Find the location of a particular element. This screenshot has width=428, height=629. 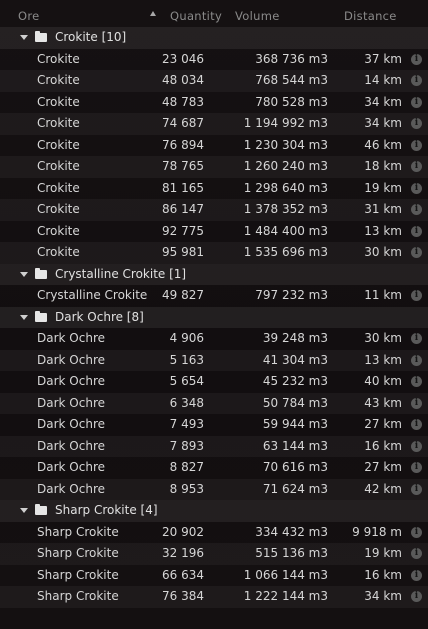

ore-distance: 34 km is located at coordinates (383, 596).